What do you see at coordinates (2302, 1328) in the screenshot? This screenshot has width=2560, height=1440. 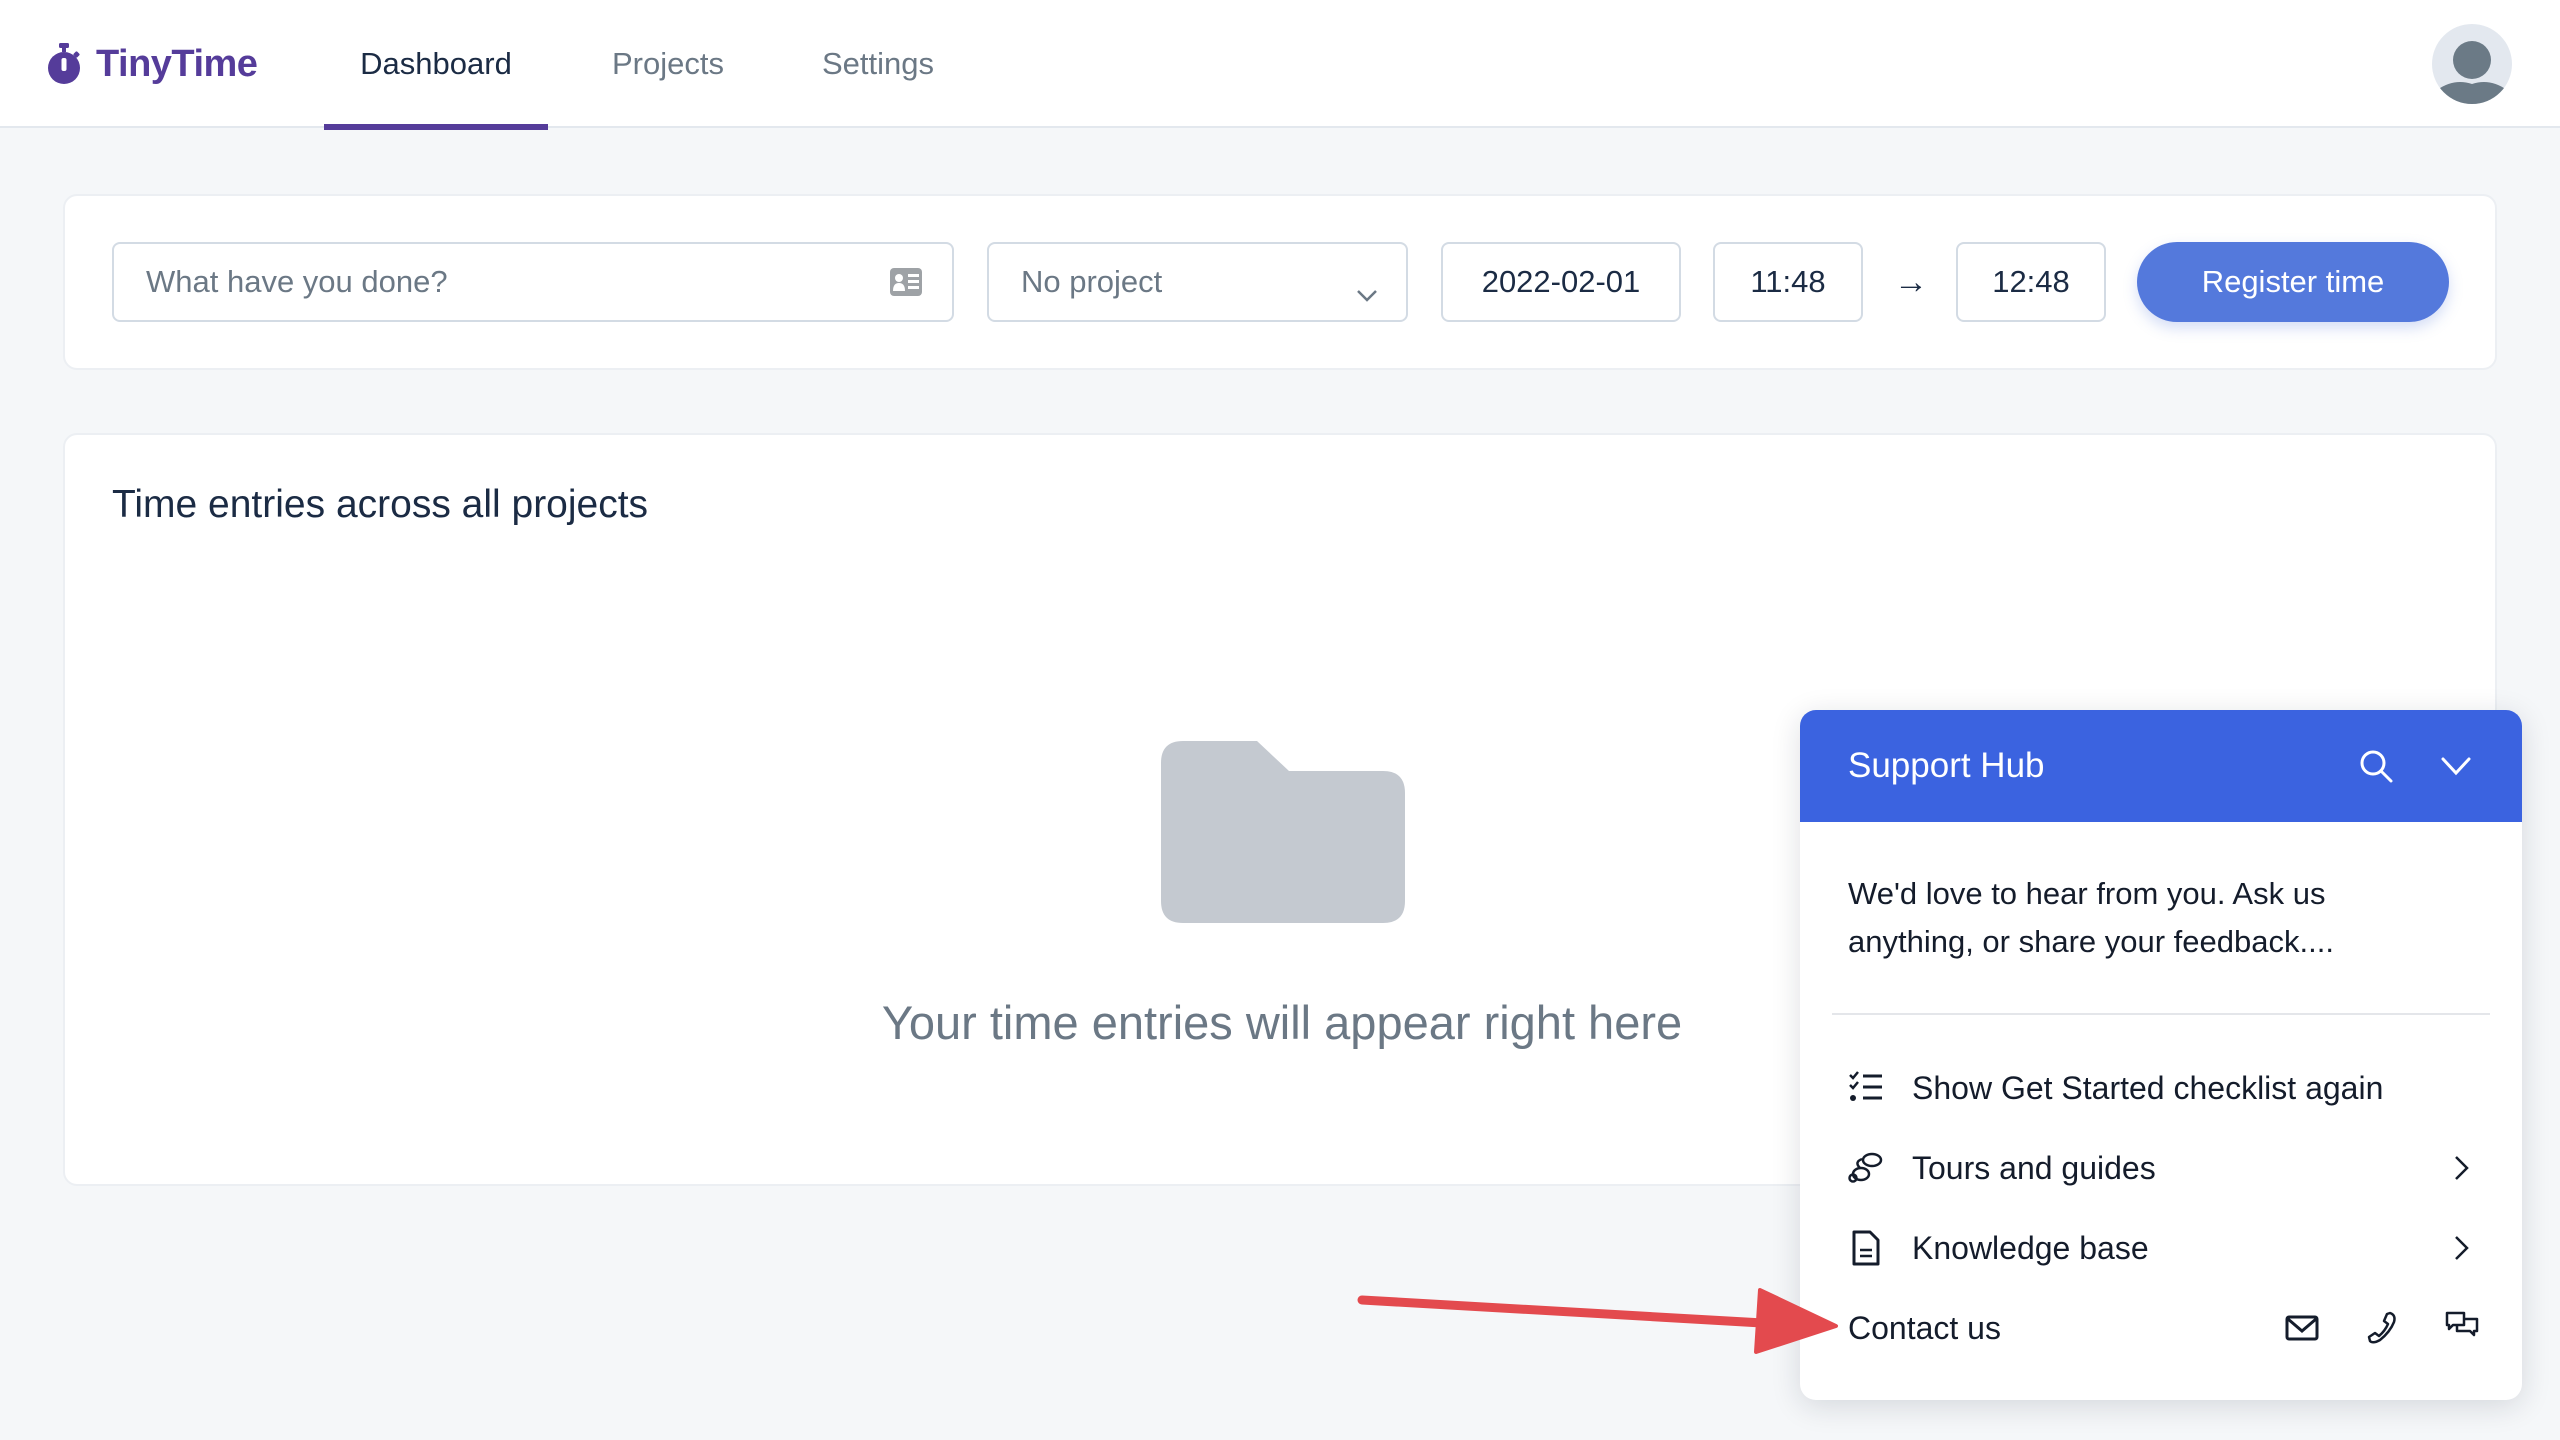 I see `mail-icon` at bounding box center [2302, 1328].